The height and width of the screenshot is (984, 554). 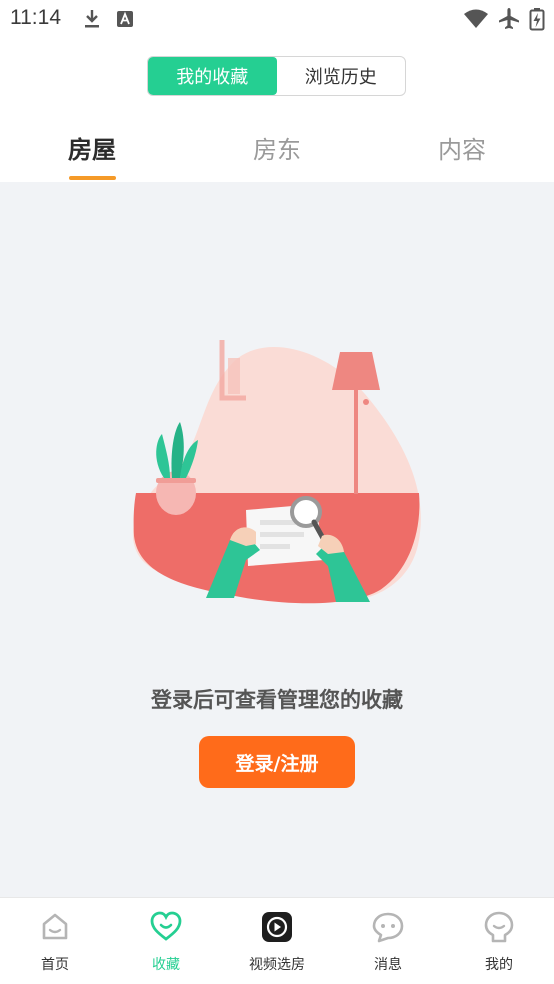 I want to click on a-badge-icon, so click(x=125, y=19).